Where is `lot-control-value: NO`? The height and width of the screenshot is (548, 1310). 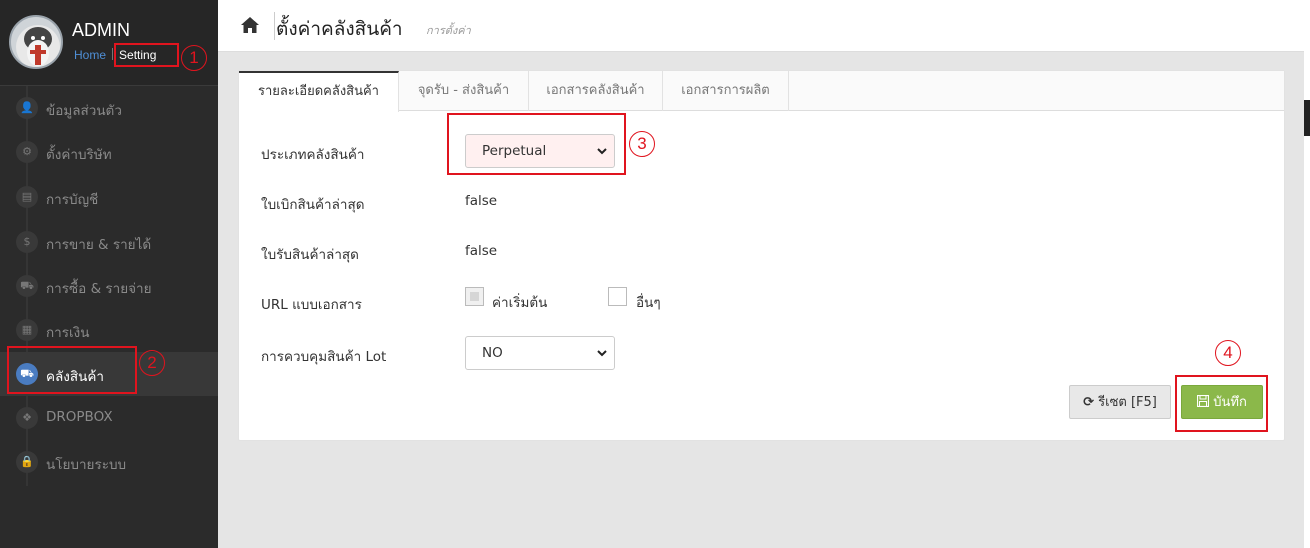 lot-control-value: NO is located at coordinates (492, 353).